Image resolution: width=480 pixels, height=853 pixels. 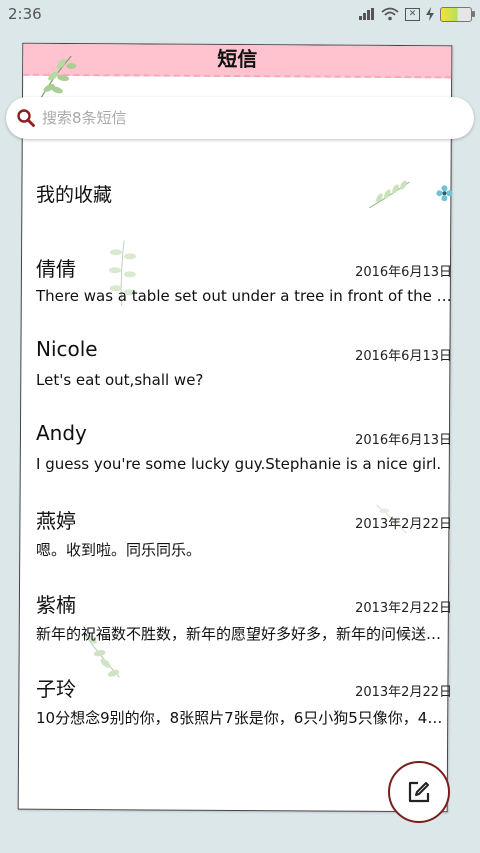 I want to click on message-sender: 倩倩, so click(x=56, y=269).